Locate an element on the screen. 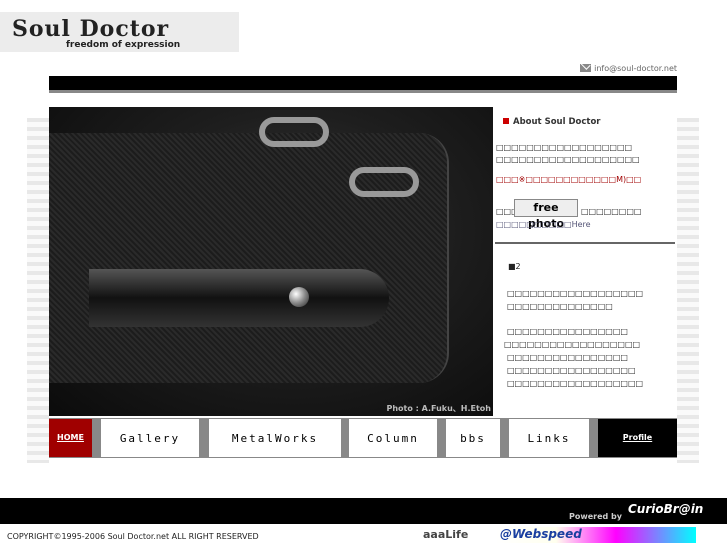 The width and height of the screenshot is (727, 545). email-link: info@soul-doctor.net is located at coordinates (628, 68).